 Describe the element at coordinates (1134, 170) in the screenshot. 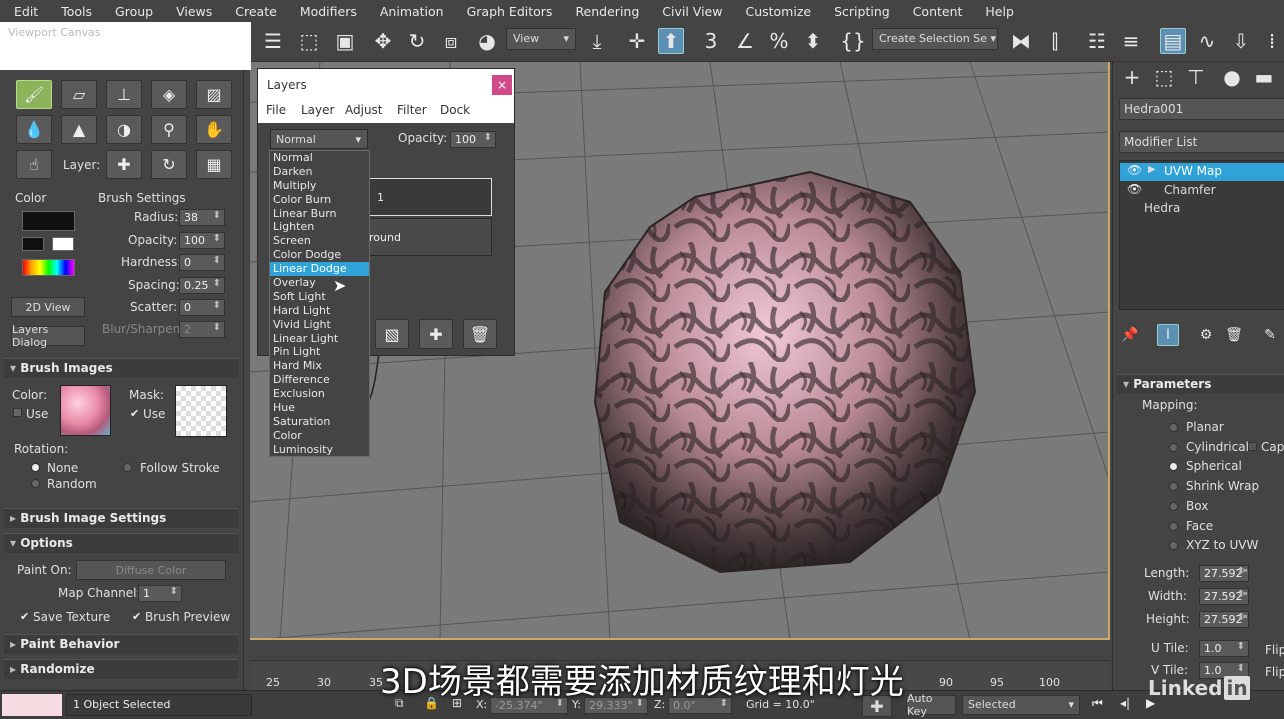

I see `eye-icon: 👁` at that location.